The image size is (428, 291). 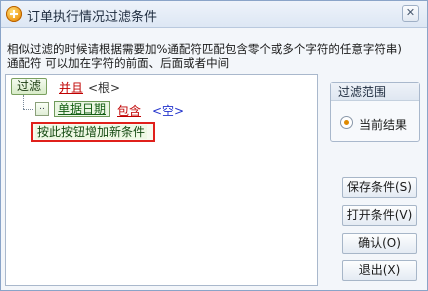 I want to click on window-title: 订单执行情况过滤条件, so click(x=92, y=17).